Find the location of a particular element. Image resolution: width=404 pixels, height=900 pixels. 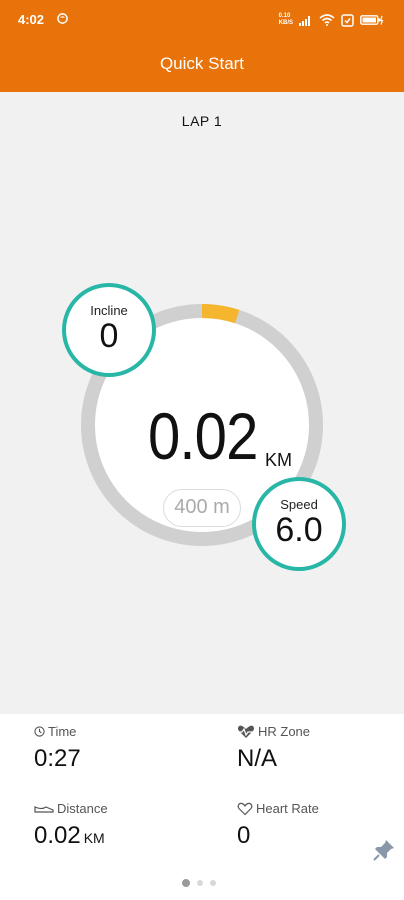

speed-label: Speed is located at coordinates (299, 504).